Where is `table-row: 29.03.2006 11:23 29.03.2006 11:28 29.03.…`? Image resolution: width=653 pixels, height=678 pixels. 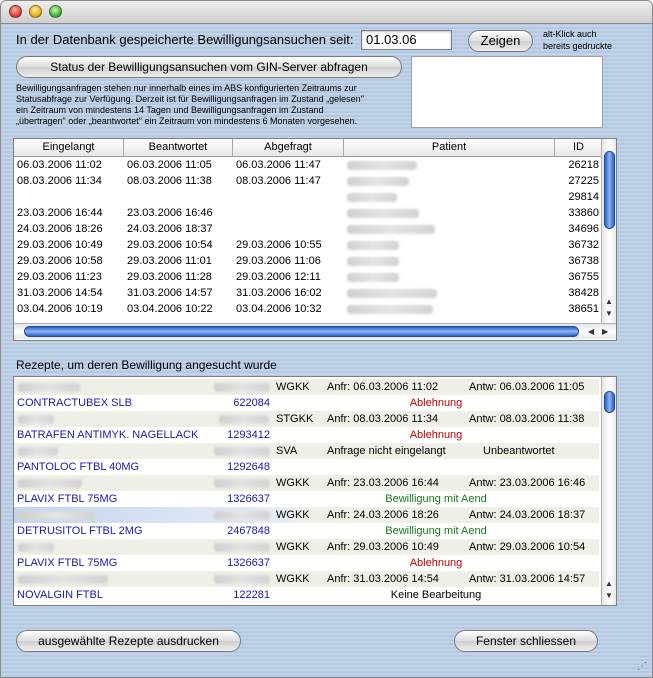 table-row: 29.03.2006 11:23 29.03.2006 11:28 29.03.… is located at coordinates (308, 277).